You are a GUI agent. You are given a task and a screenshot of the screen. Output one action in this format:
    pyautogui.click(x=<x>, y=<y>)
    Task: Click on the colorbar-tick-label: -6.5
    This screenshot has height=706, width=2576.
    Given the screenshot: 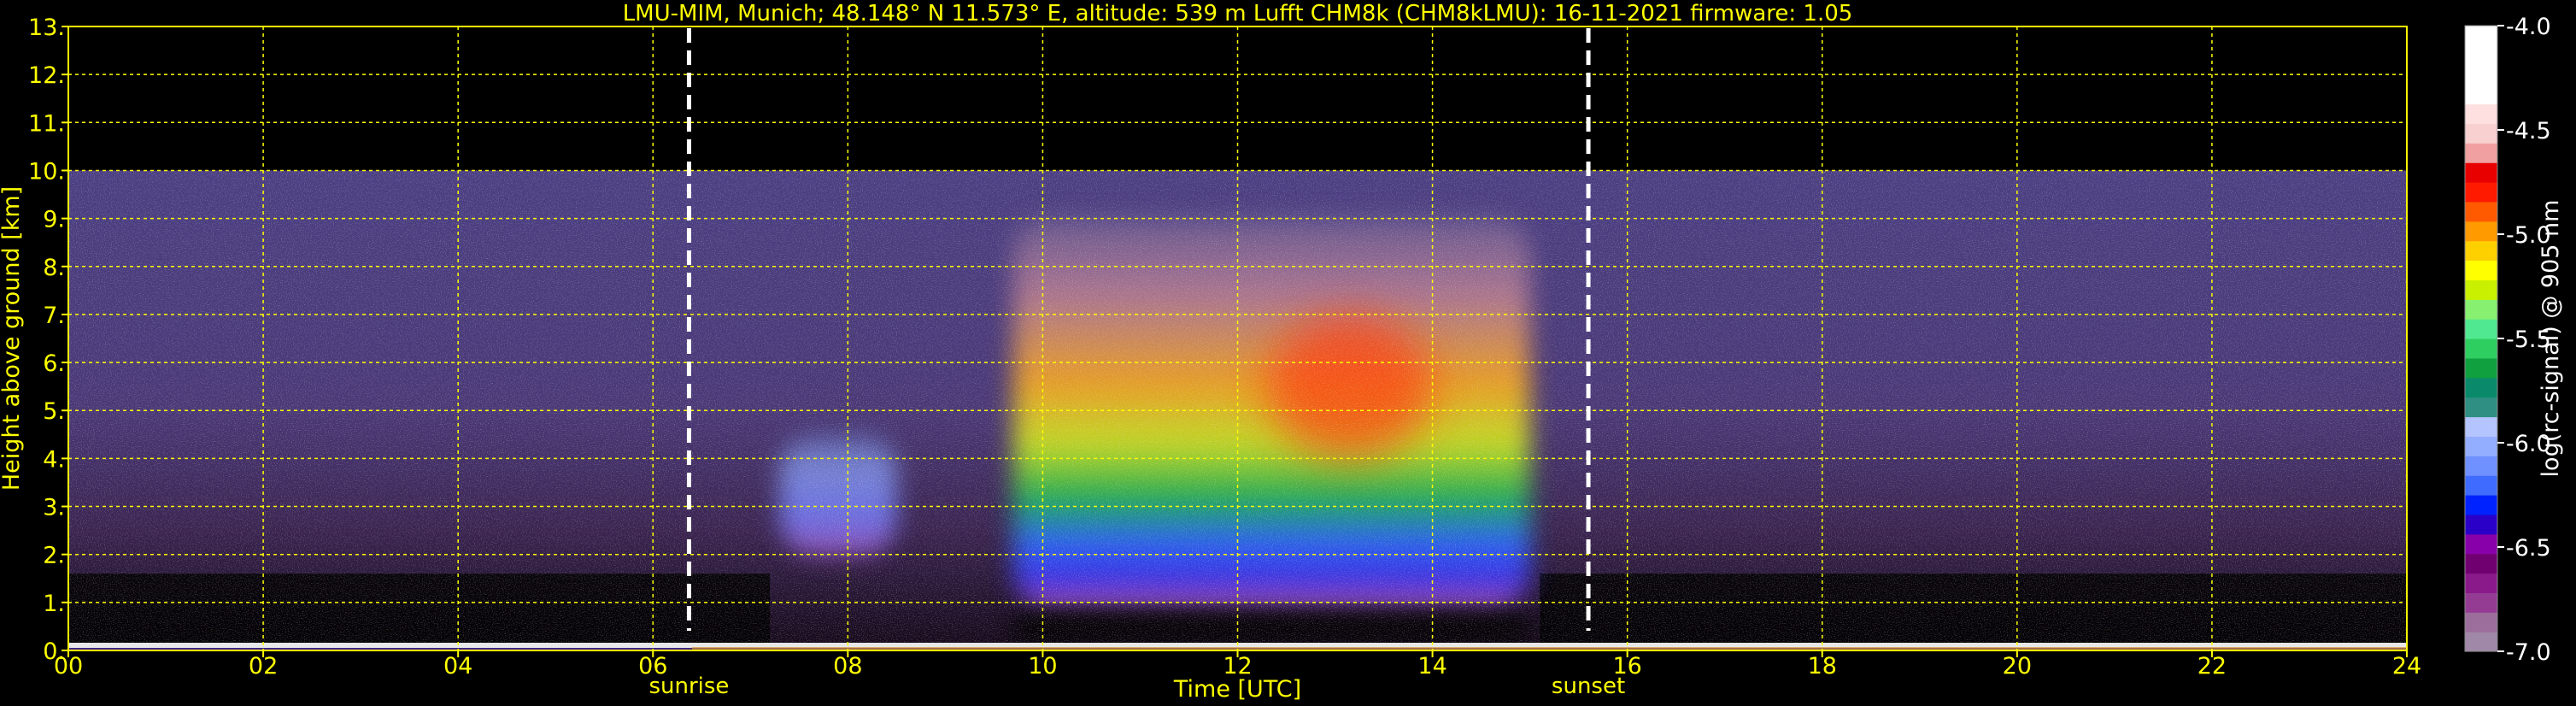 What is the action you would take?
    pyautogui.click(x=2528, y=548)
    